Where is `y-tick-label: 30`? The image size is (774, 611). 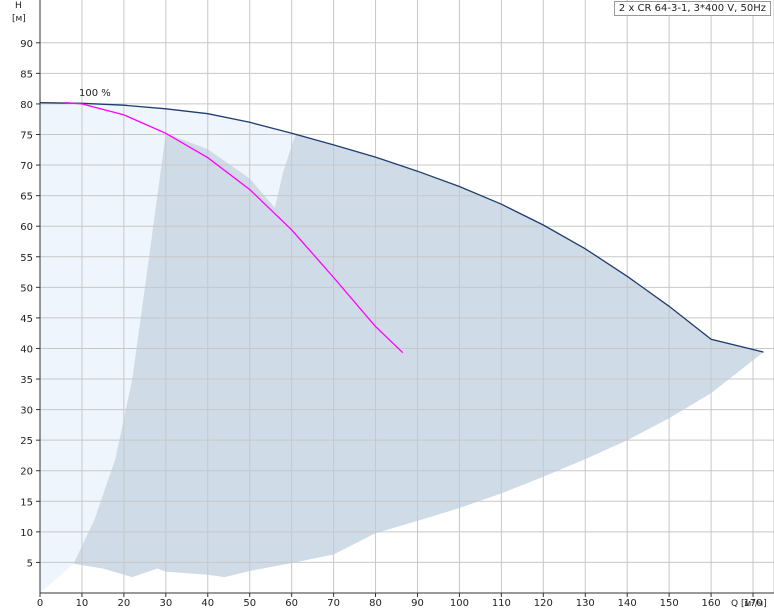 y-tick-label: 30 is located at coordinates (26, 411).